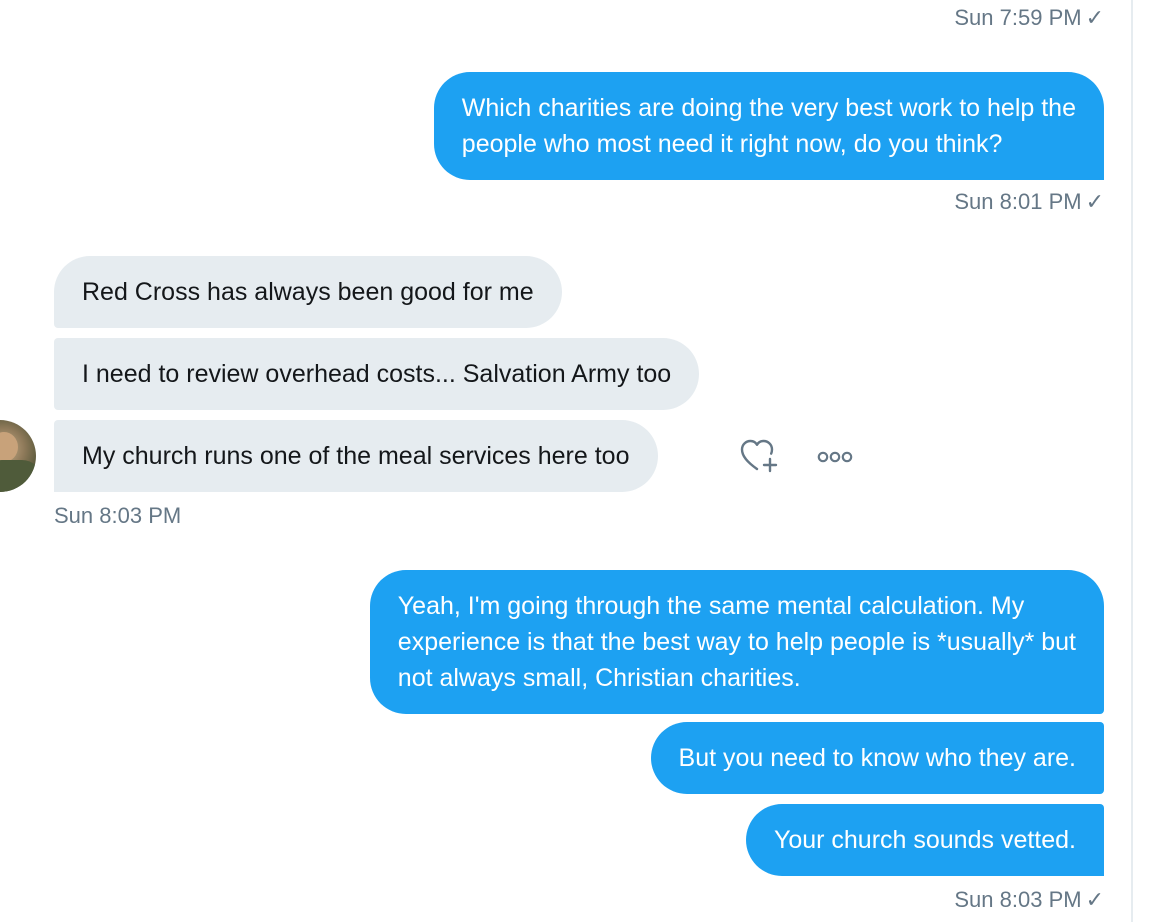 This screenshot has width=1156, height=922. I want to click on message-outgoing: But you need to know who they are., so click(877, 758).